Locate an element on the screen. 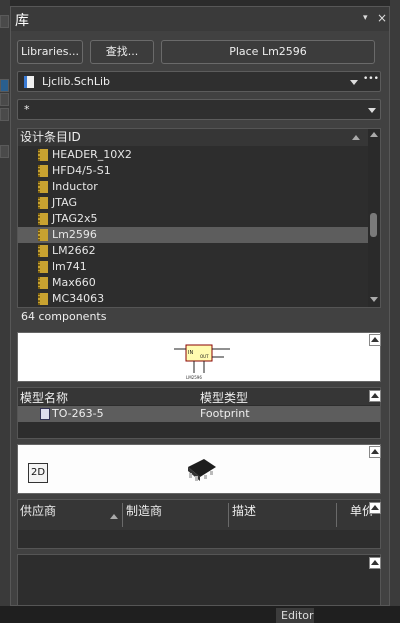  library-select: Ljclib.SchLib ••• is located at coordinates (199, 81).